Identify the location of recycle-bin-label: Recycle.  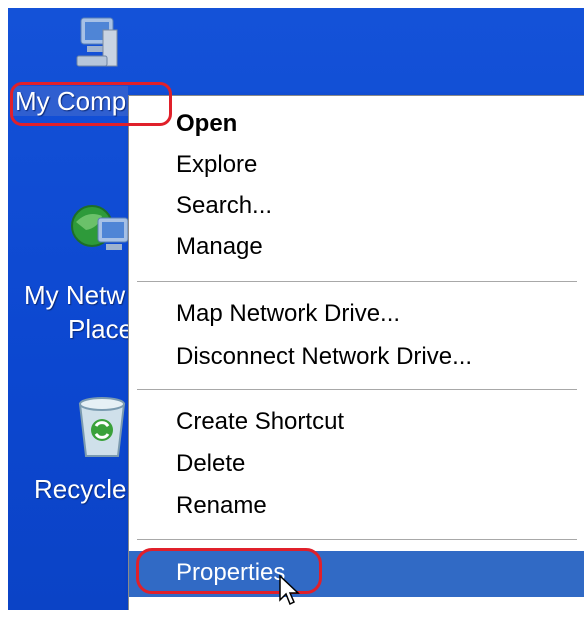
(80, 489).